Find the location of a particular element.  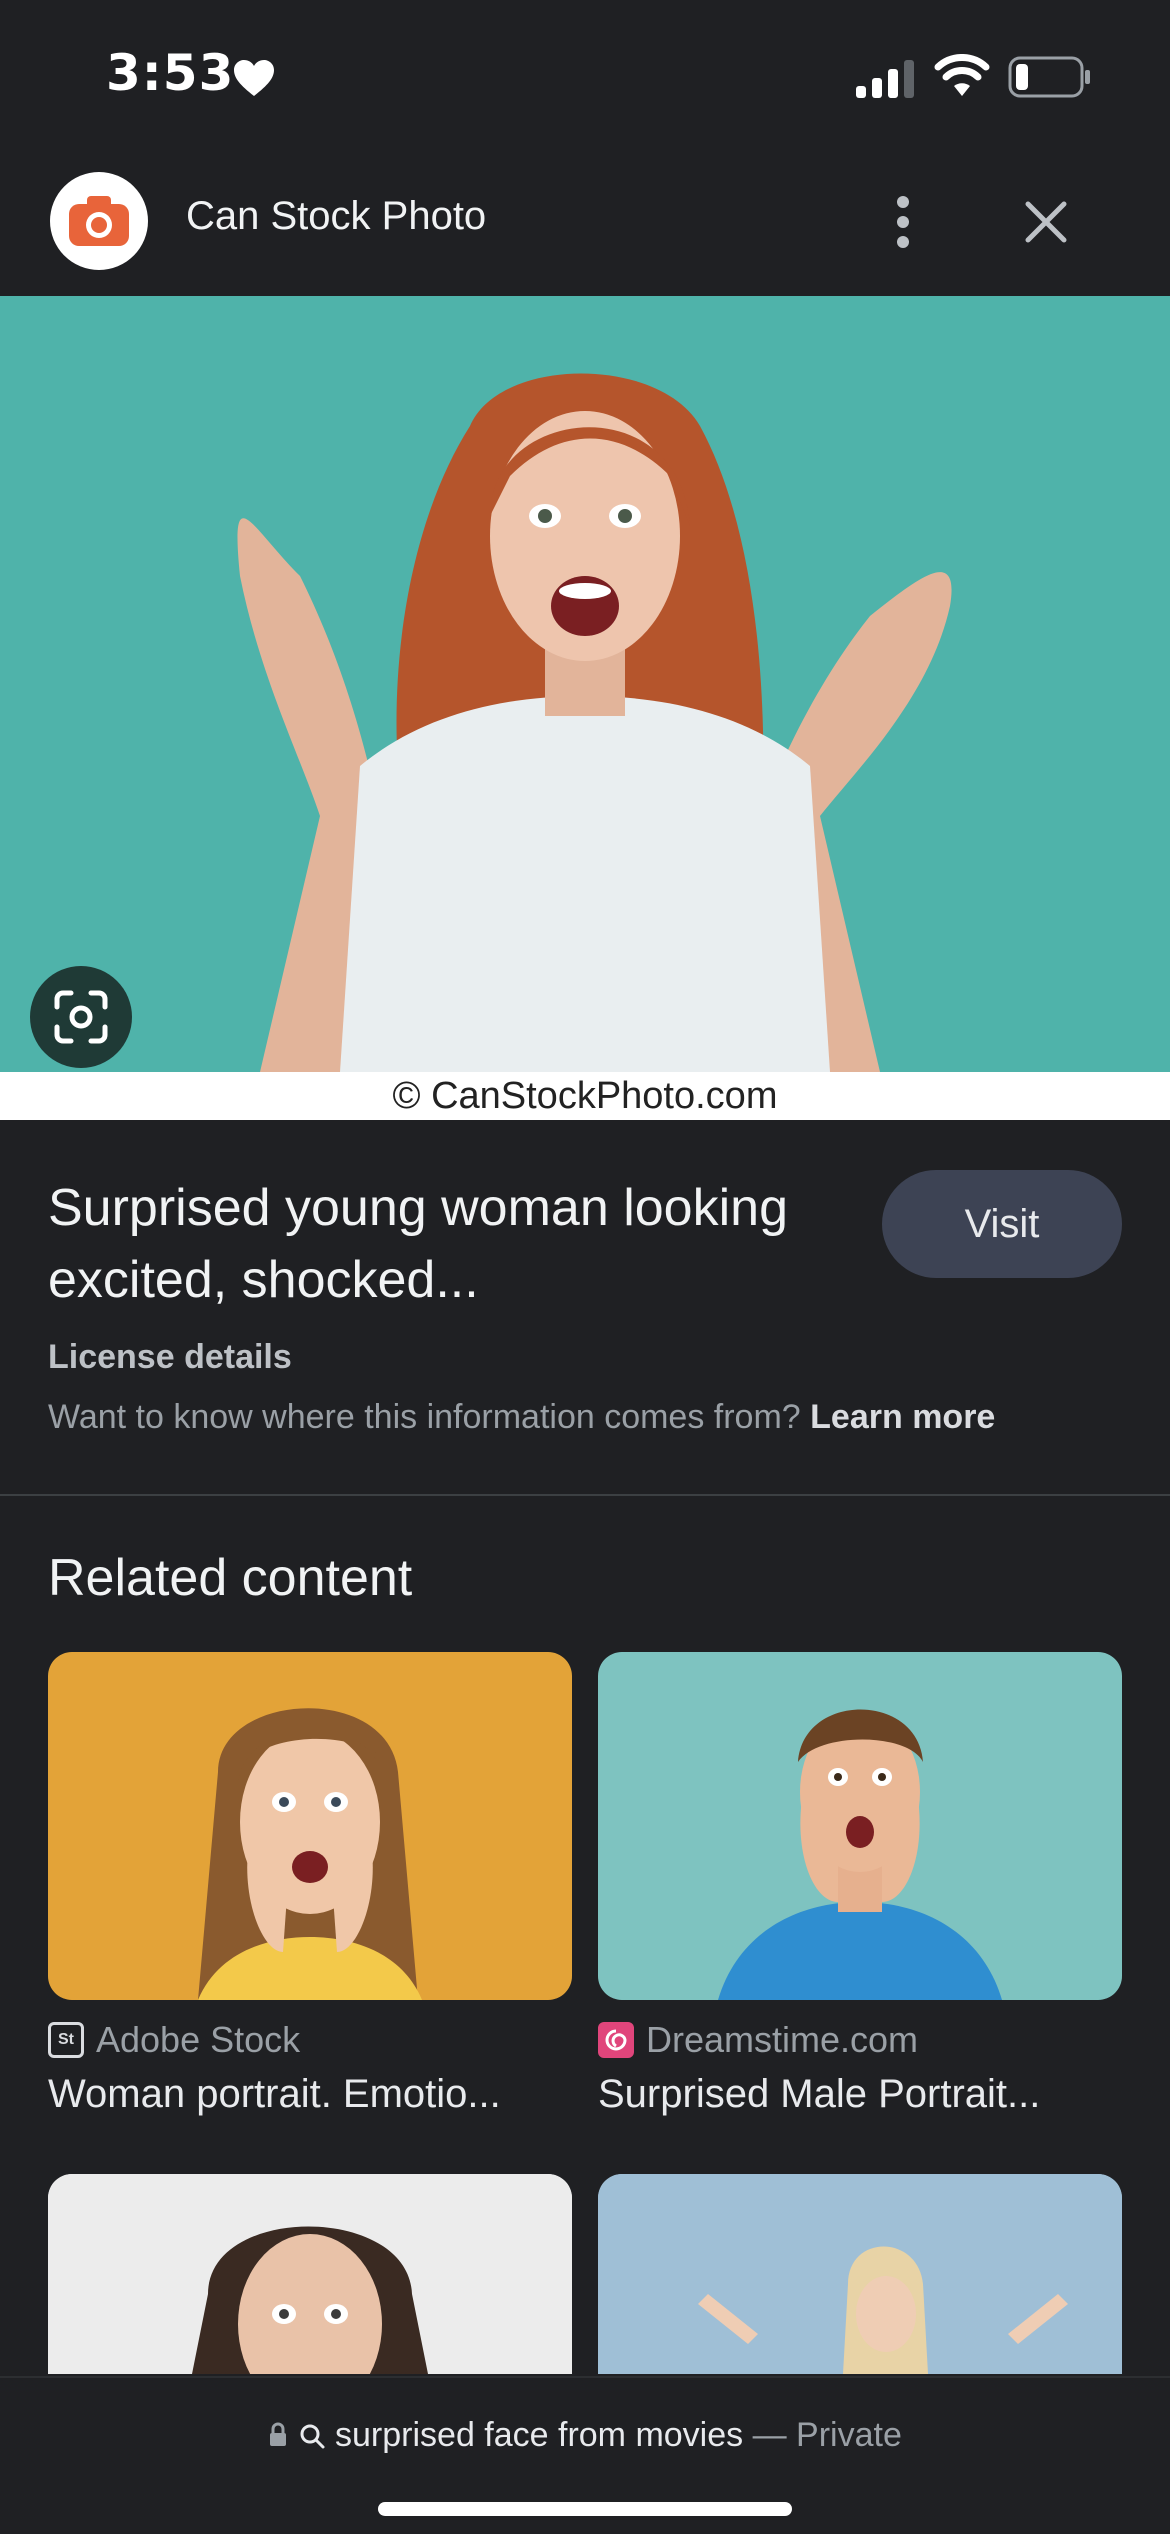

related-card-source: St Adobe Stock is located at coordinates (310, 2040).